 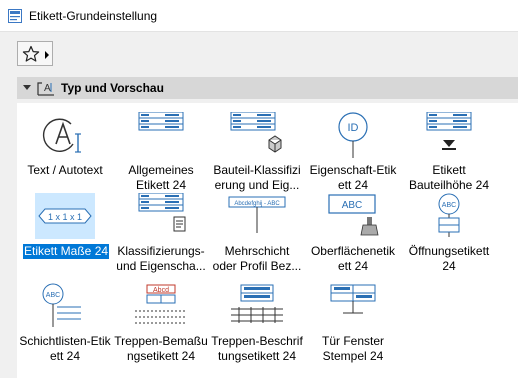 I want to click on opening-label-icon: ABC, so click(x=449, y=215).